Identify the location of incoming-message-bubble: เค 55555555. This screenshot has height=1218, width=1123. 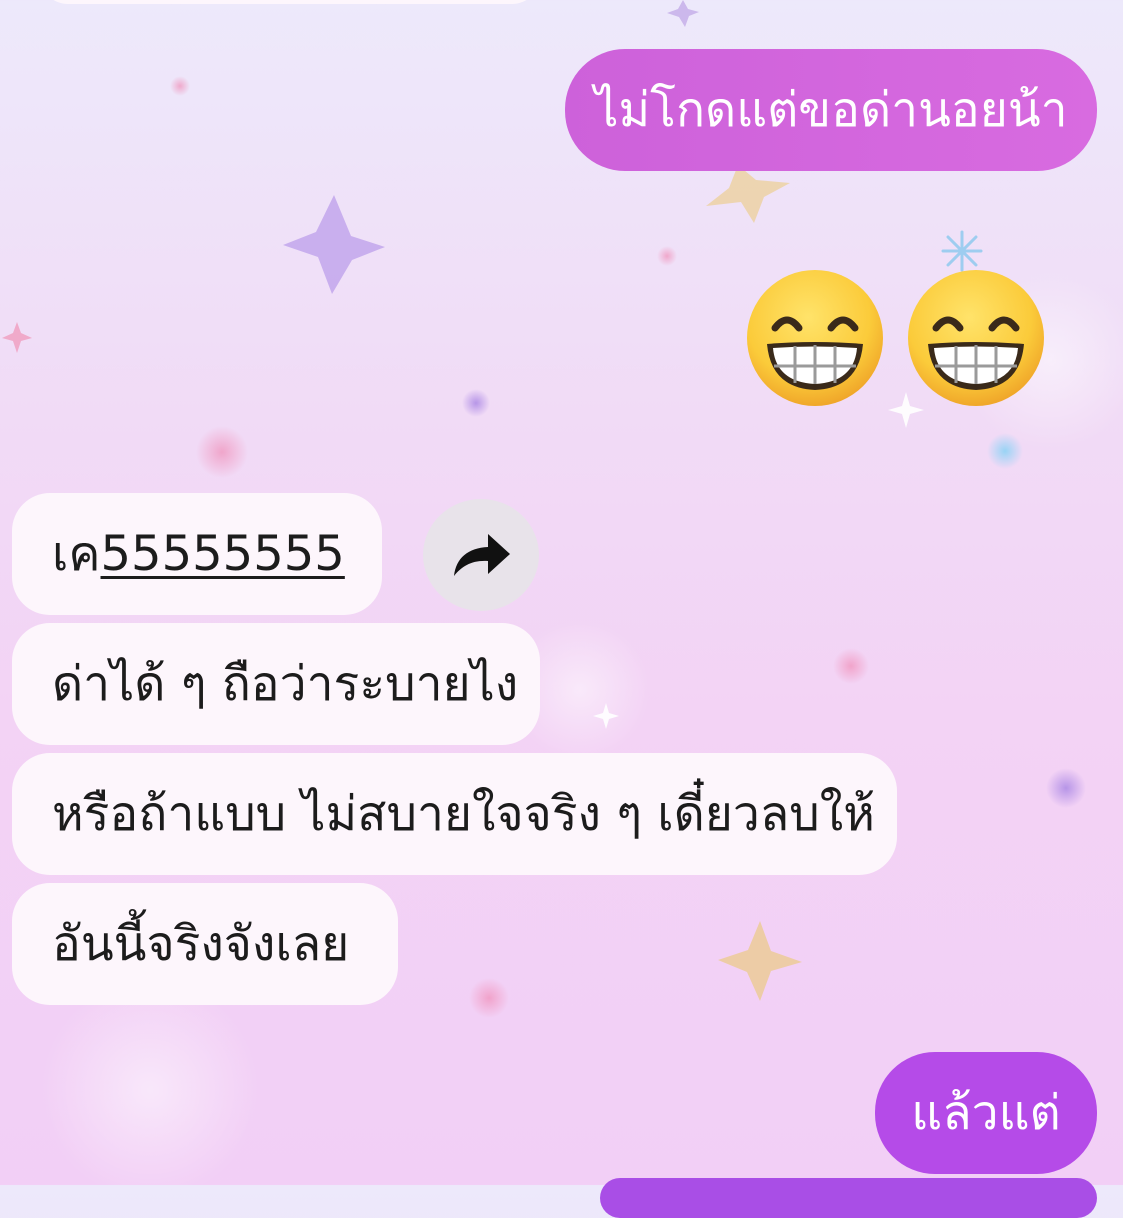
(197, 554).